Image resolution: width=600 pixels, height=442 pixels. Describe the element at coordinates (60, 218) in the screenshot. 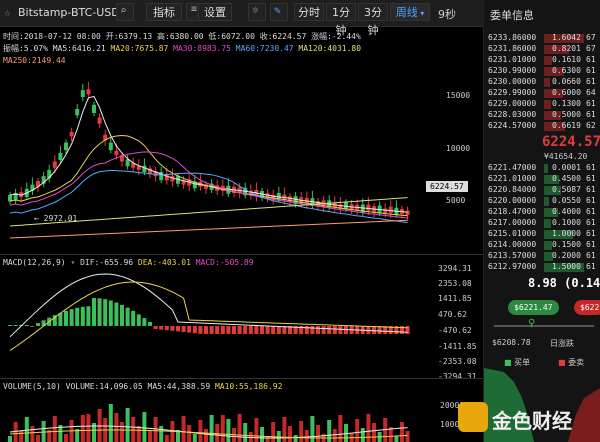

I see `low-marker-value: 2972.01` at that location.